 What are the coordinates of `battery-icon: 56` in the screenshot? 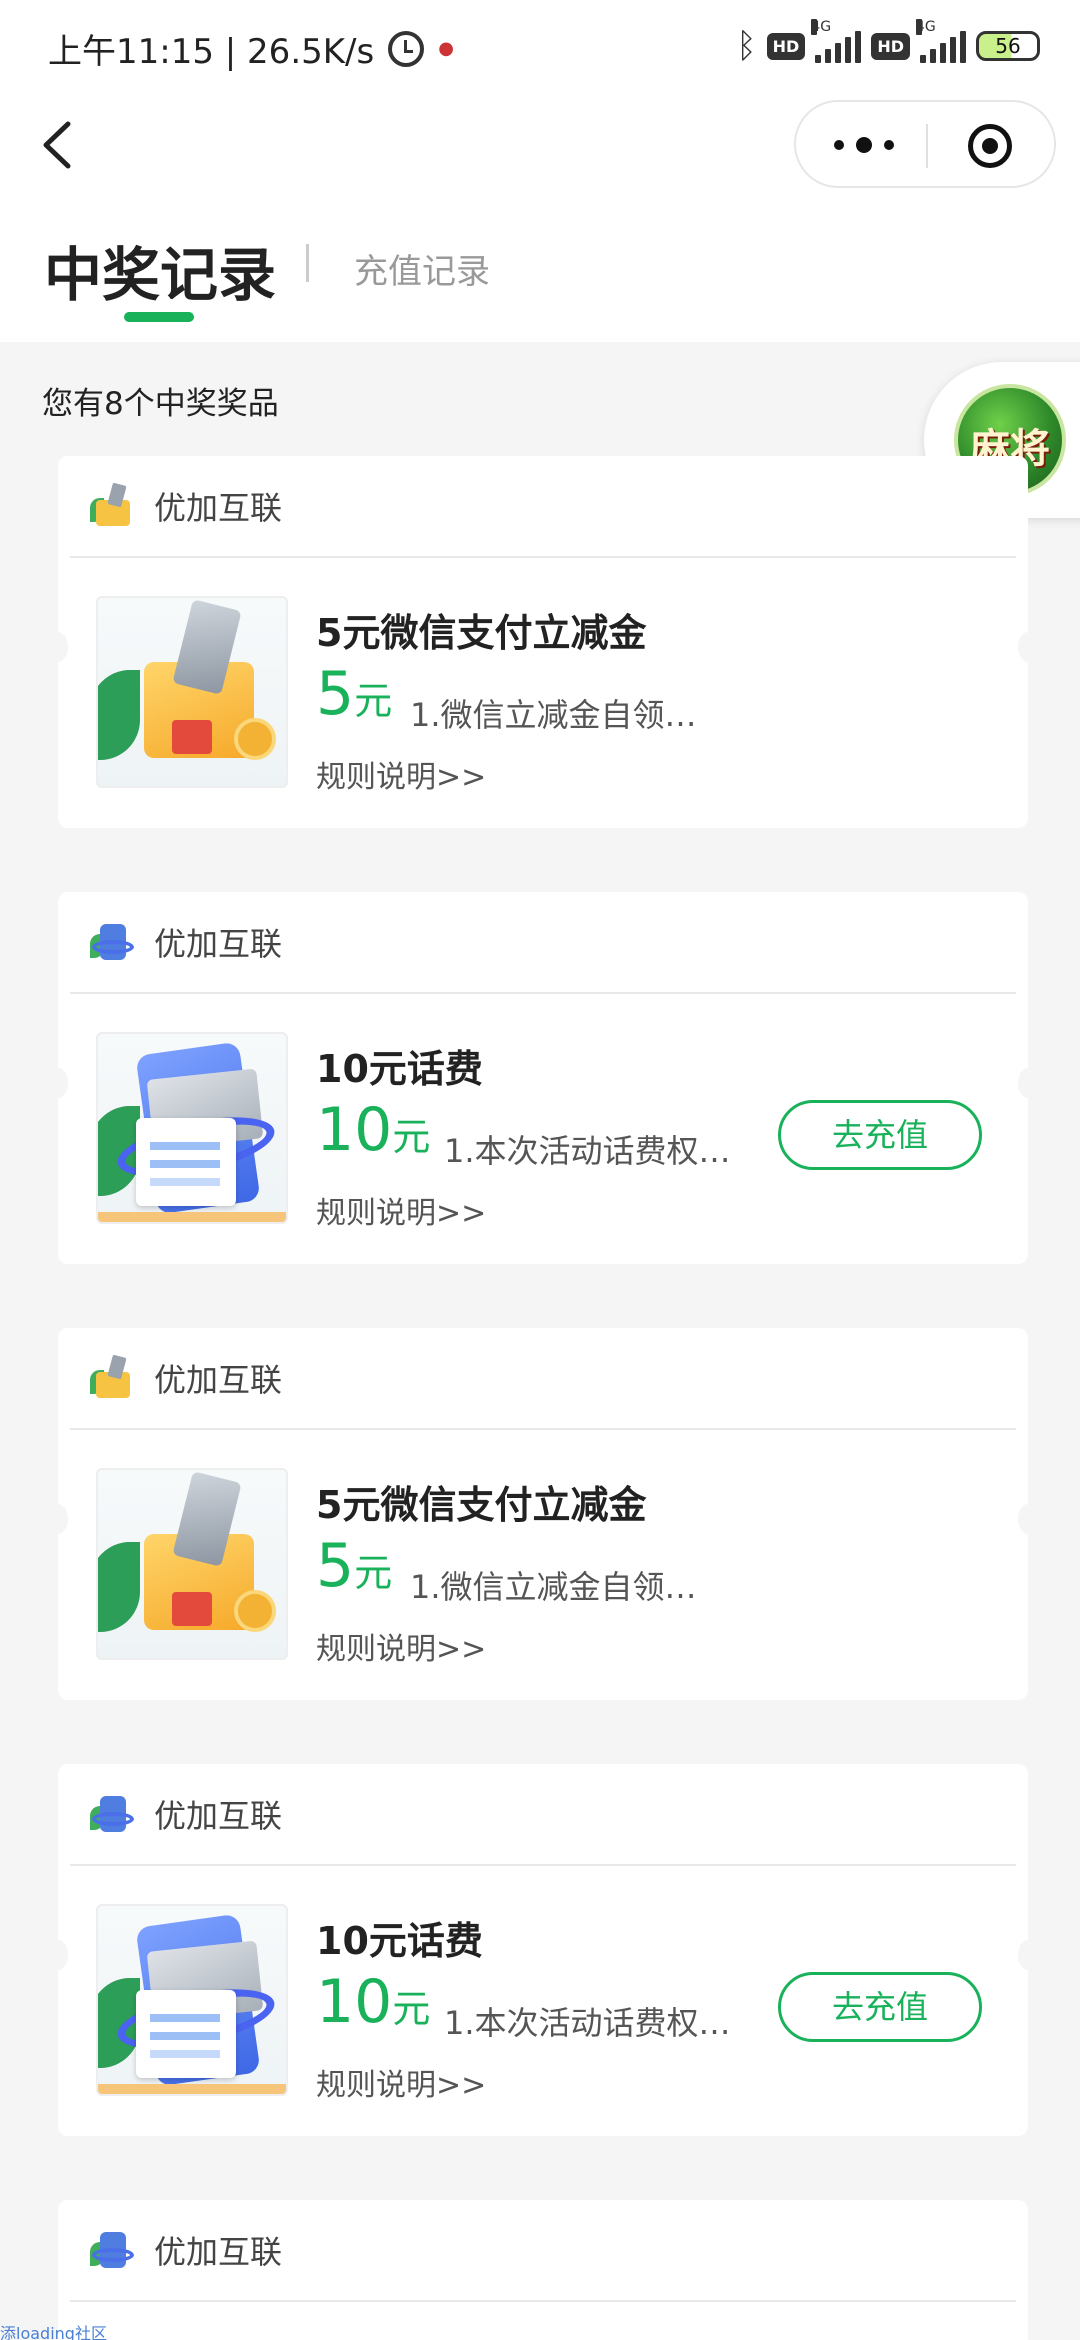 It's located at (1008, 46).